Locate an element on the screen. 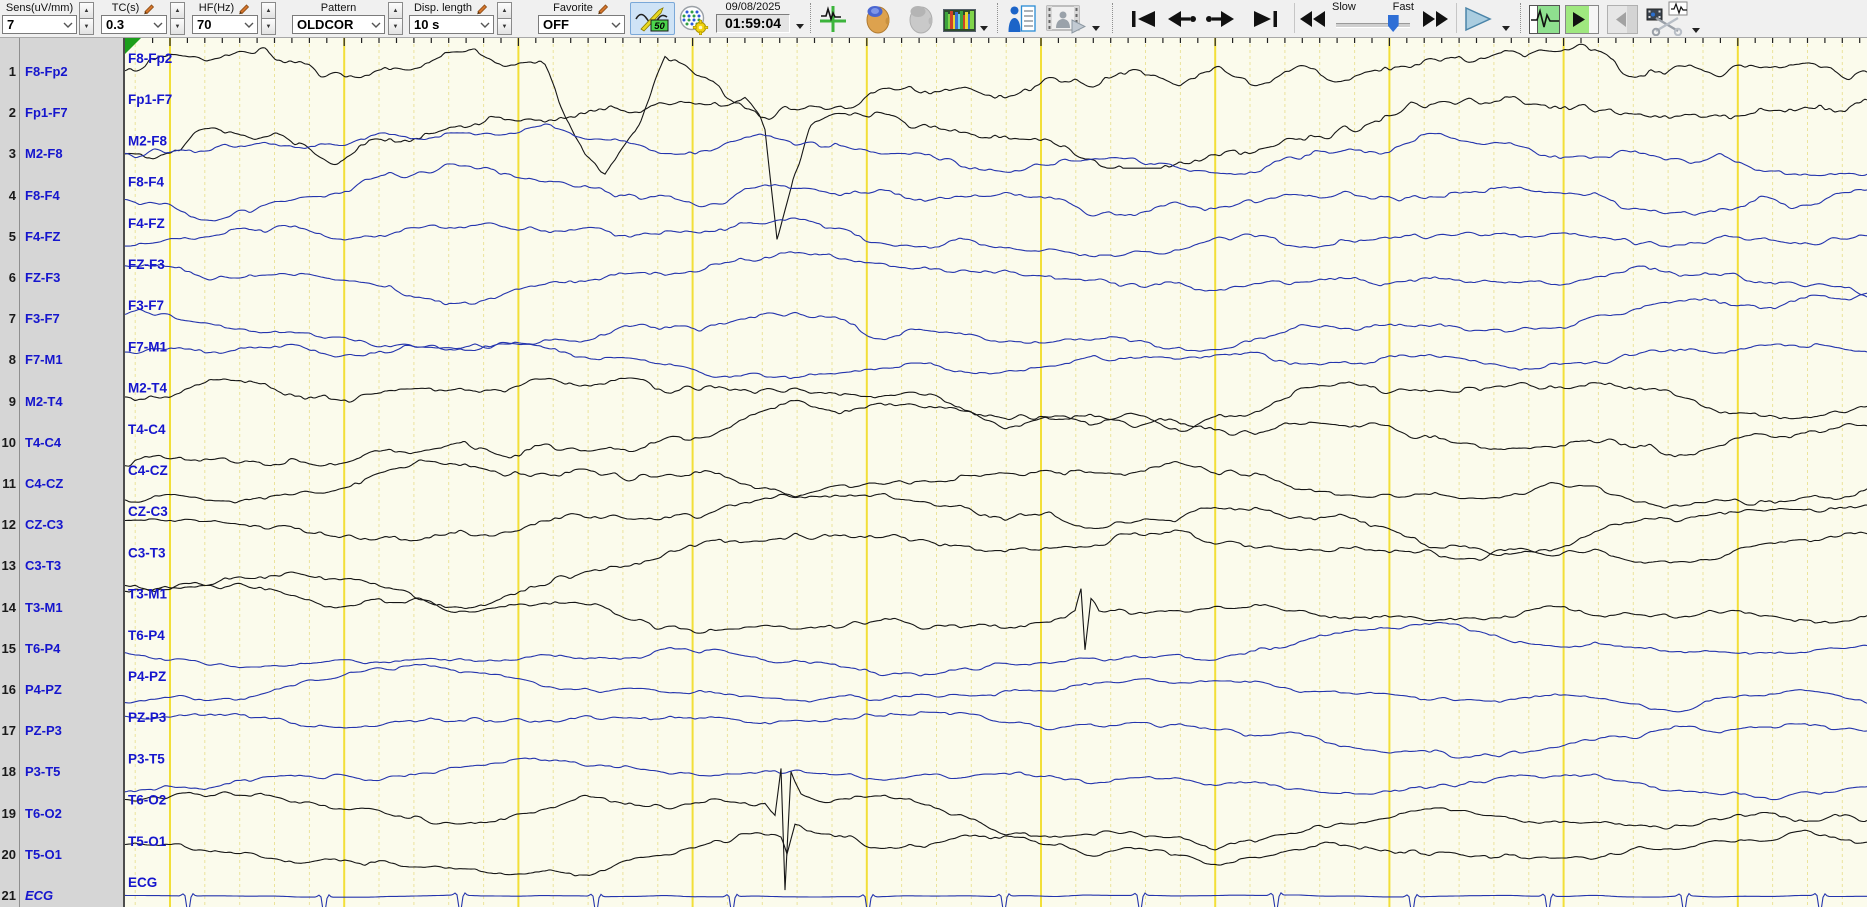 This screenshot has height=907, width=1867. patient-info-button is located at coordinates (1022, 19).